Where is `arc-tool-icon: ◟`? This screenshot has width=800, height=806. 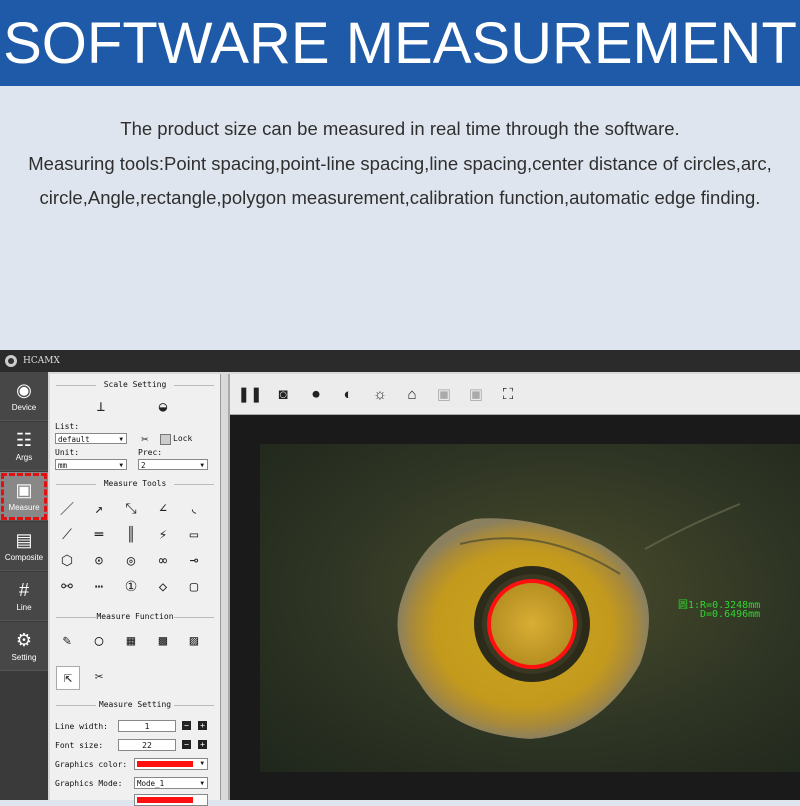
arc-tool-icon: ◟ is located at coordinates (194, 509).